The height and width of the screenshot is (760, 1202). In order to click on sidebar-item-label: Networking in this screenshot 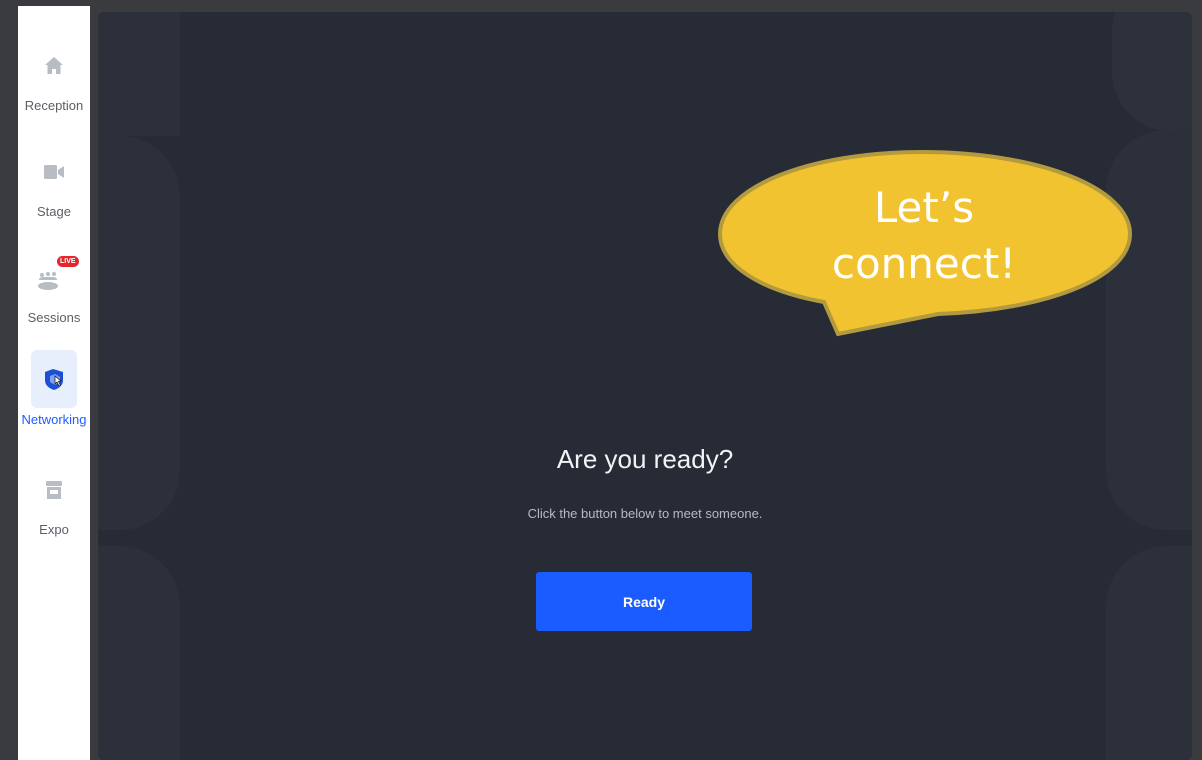, I will do `click(54, 419)`.